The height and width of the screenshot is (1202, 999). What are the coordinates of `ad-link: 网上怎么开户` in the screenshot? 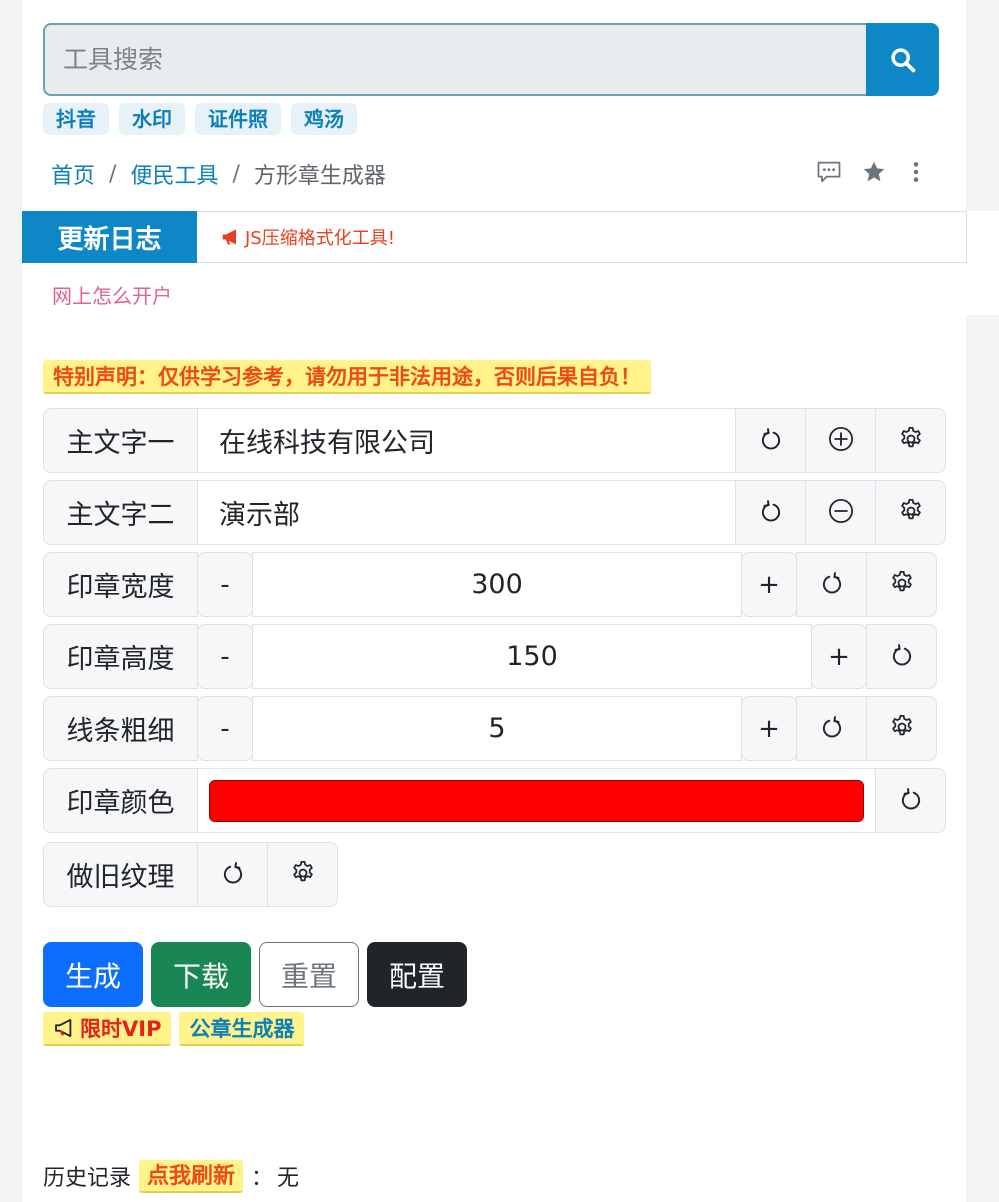 It's located at (112, 294).